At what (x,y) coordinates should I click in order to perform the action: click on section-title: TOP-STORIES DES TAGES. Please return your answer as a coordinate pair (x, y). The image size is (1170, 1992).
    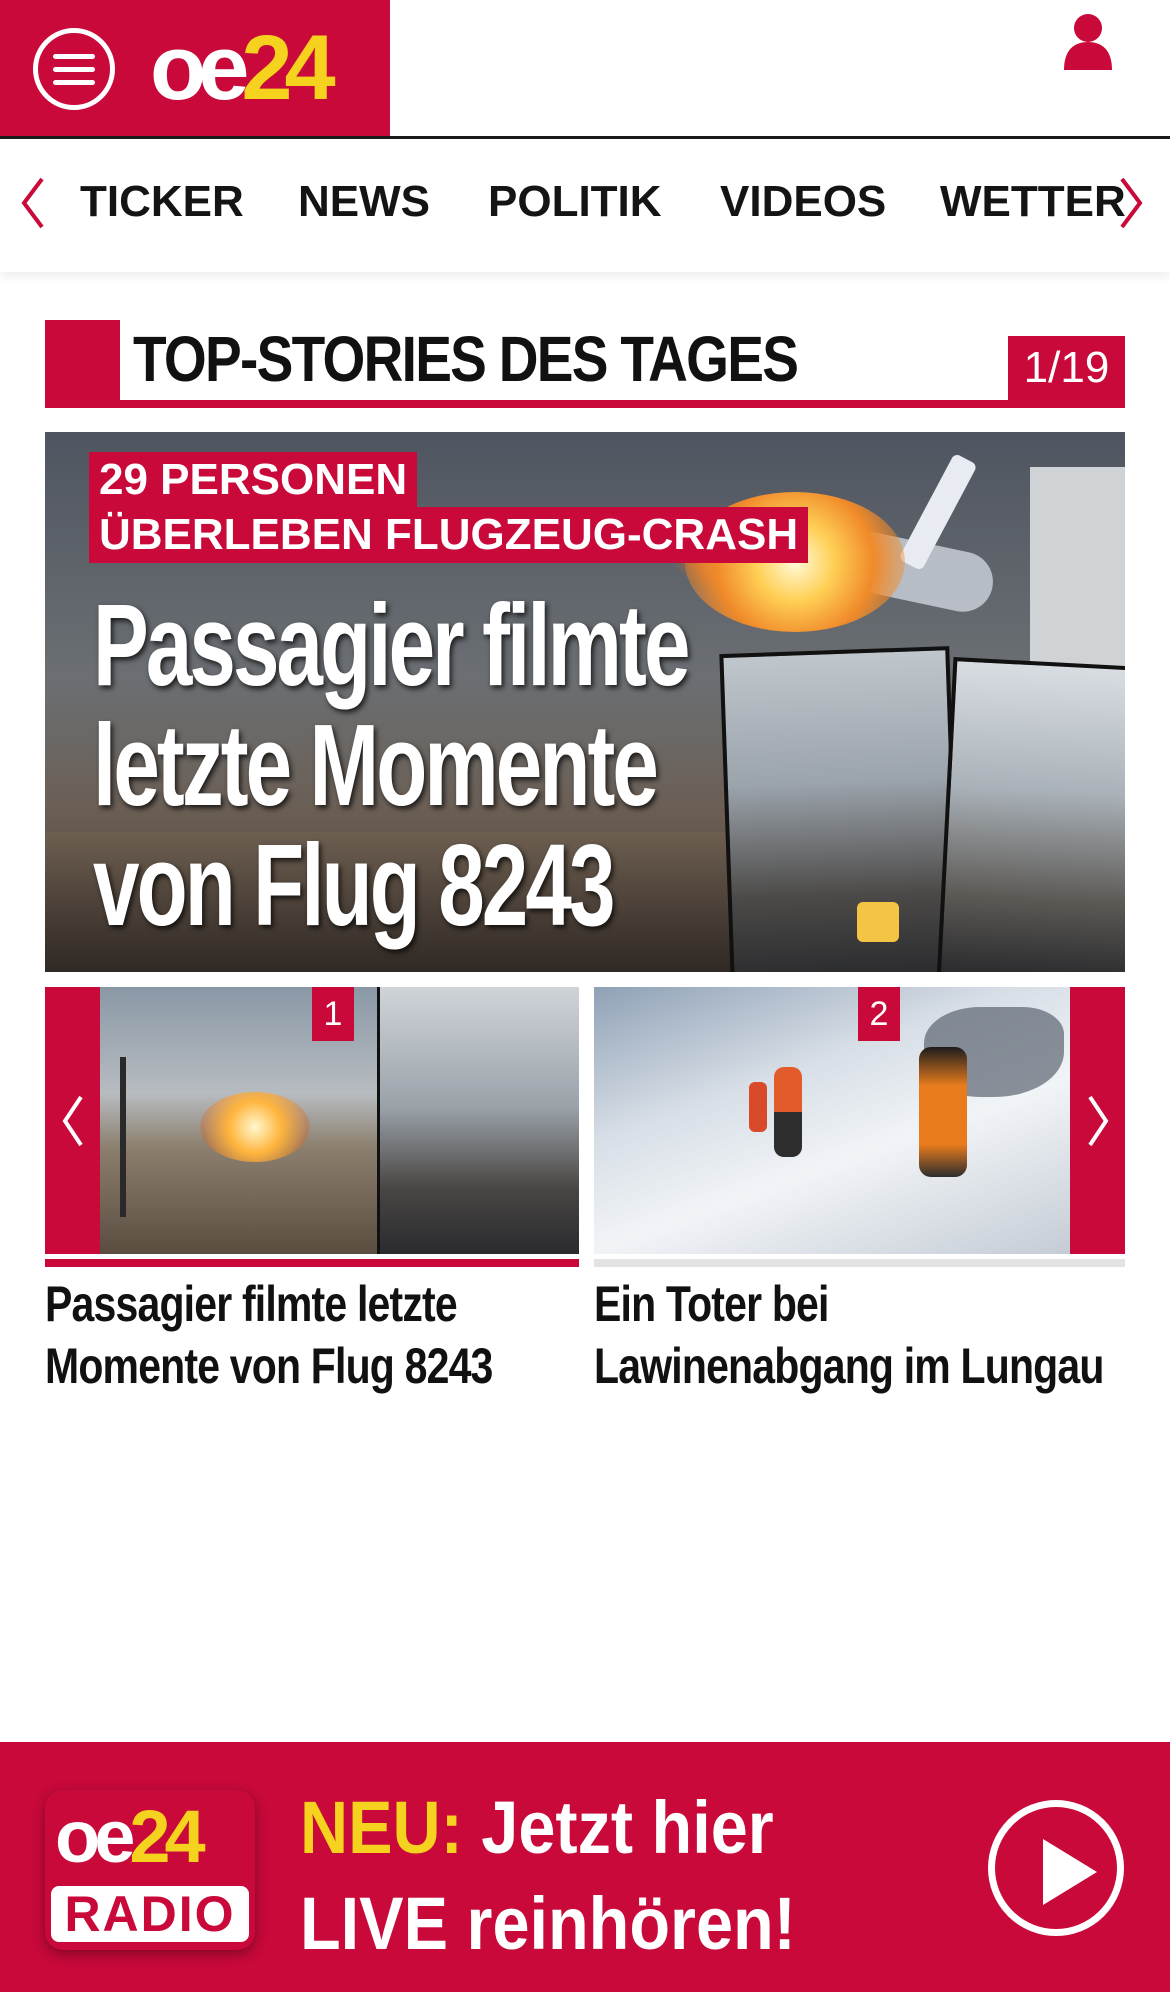
    Looking at the image, I should click on (466, 359).